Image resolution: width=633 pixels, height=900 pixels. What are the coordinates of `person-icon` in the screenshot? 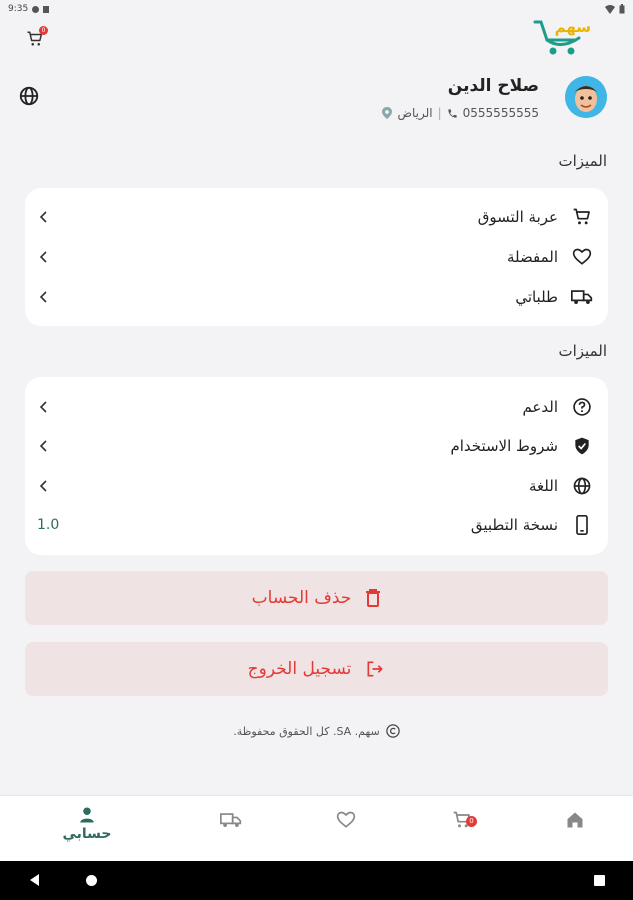 It's located at (87, 815).